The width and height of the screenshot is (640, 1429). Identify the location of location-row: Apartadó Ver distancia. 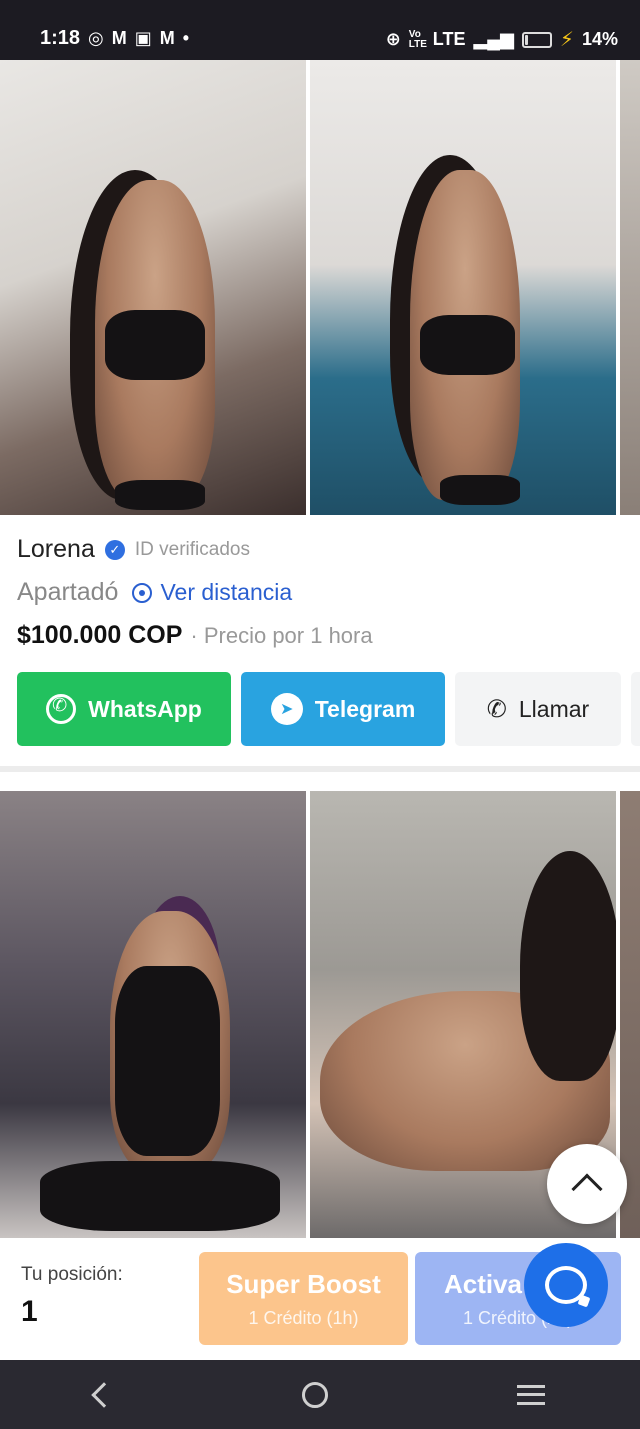
(154, 592).